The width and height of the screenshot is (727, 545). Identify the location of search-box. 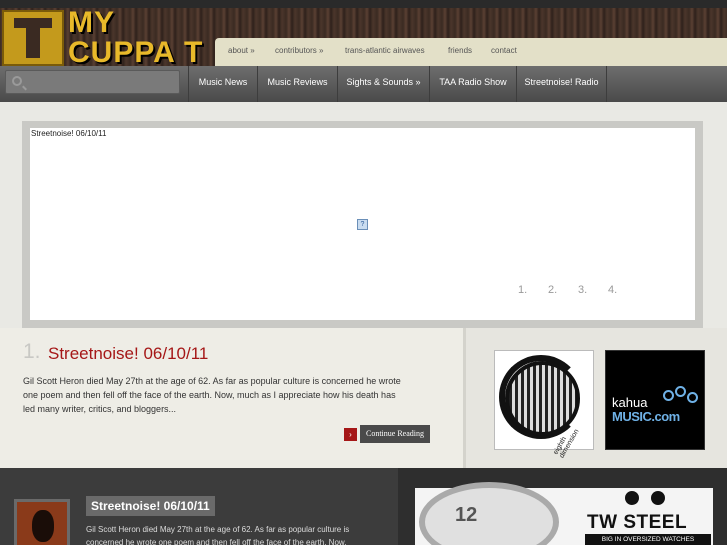
(92, 82).